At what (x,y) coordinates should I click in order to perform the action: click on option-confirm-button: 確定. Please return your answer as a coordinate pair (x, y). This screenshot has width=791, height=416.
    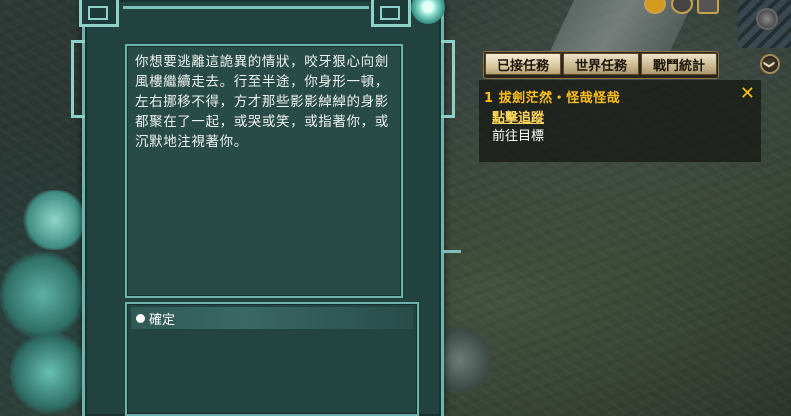
    Looking at the image, I should click on (272, 318).